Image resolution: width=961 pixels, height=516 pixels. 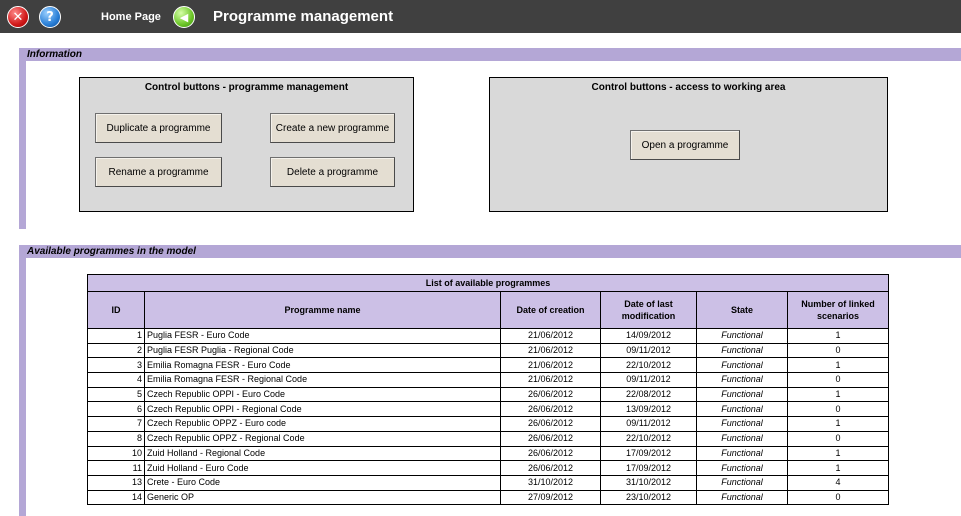 I want to click on information-section-bar, so click(x=490, y=54).